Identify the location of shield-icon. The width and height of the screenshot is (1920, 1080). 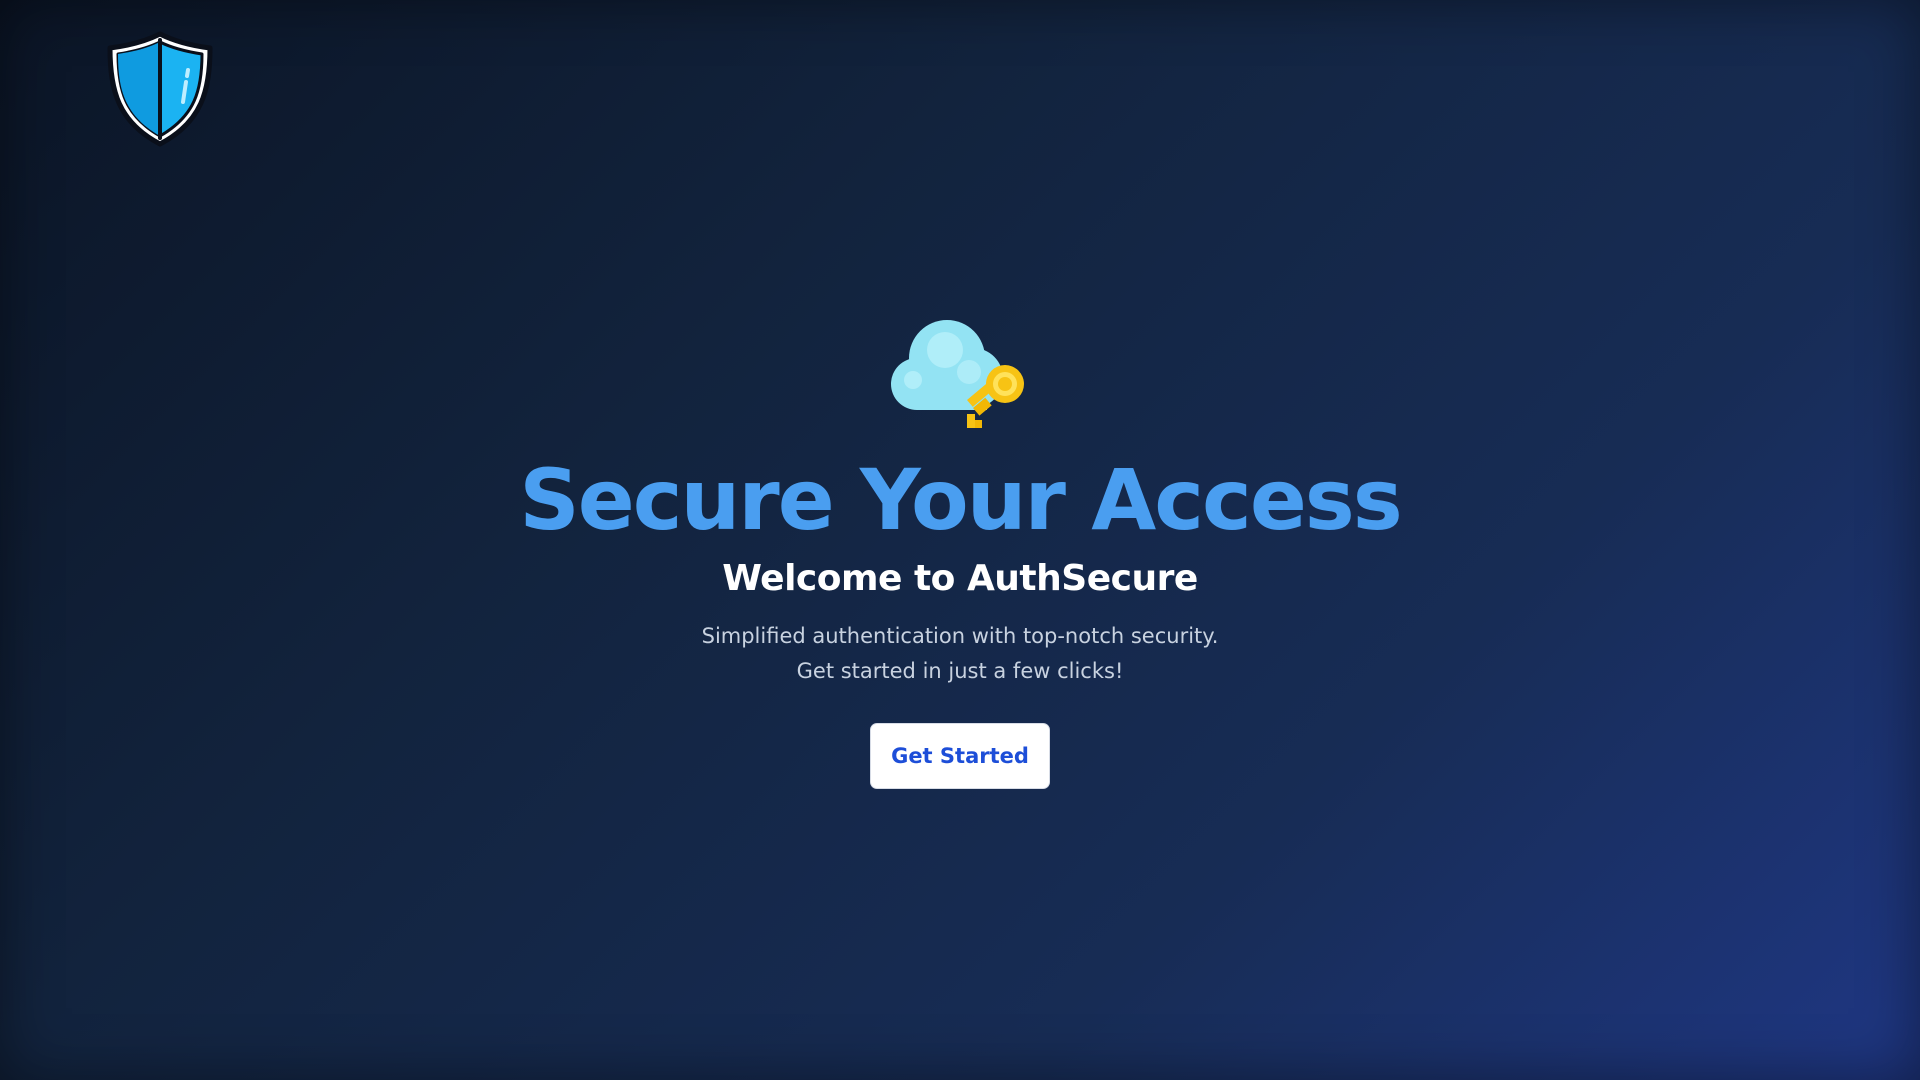
(160, 89).